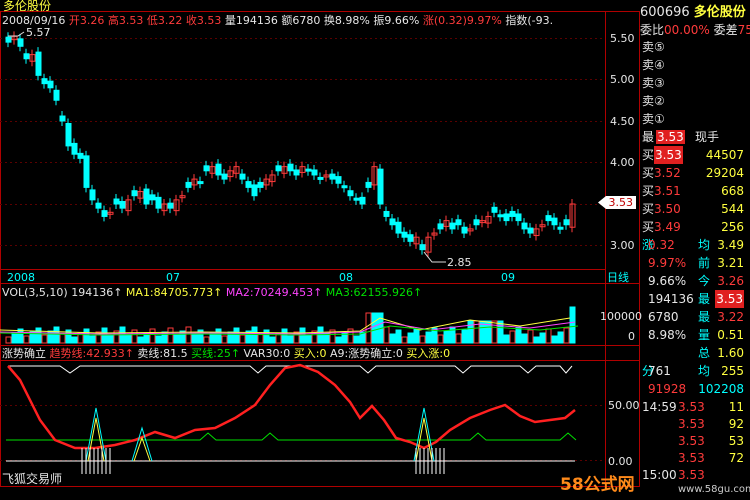 The width and height of the screenshot is (750, 500). Describe the element at coordinates (732, 371) in the screenshot. I see `stat-value-right: 255` at that location.